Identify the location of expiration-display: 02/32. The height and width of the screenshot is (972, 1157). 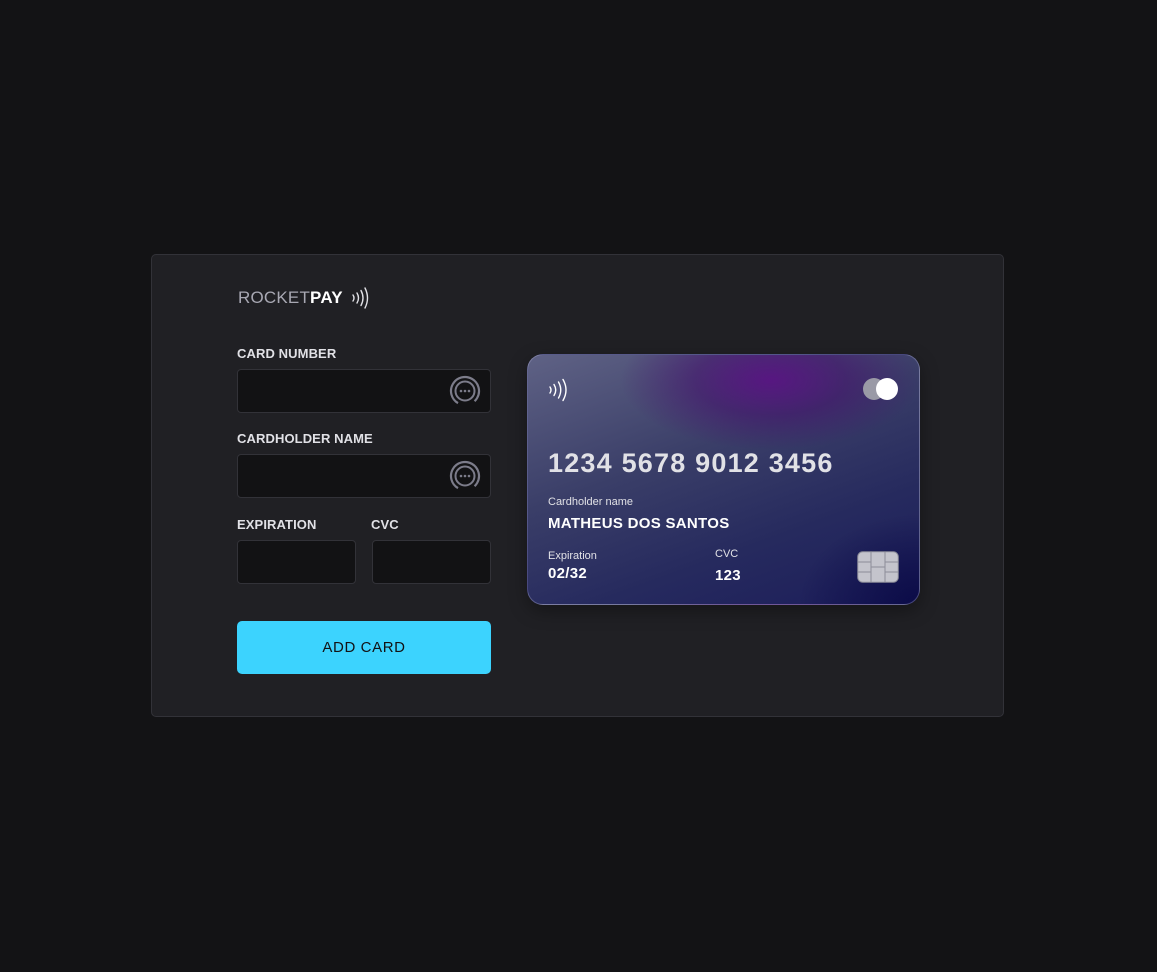
(568, 573).